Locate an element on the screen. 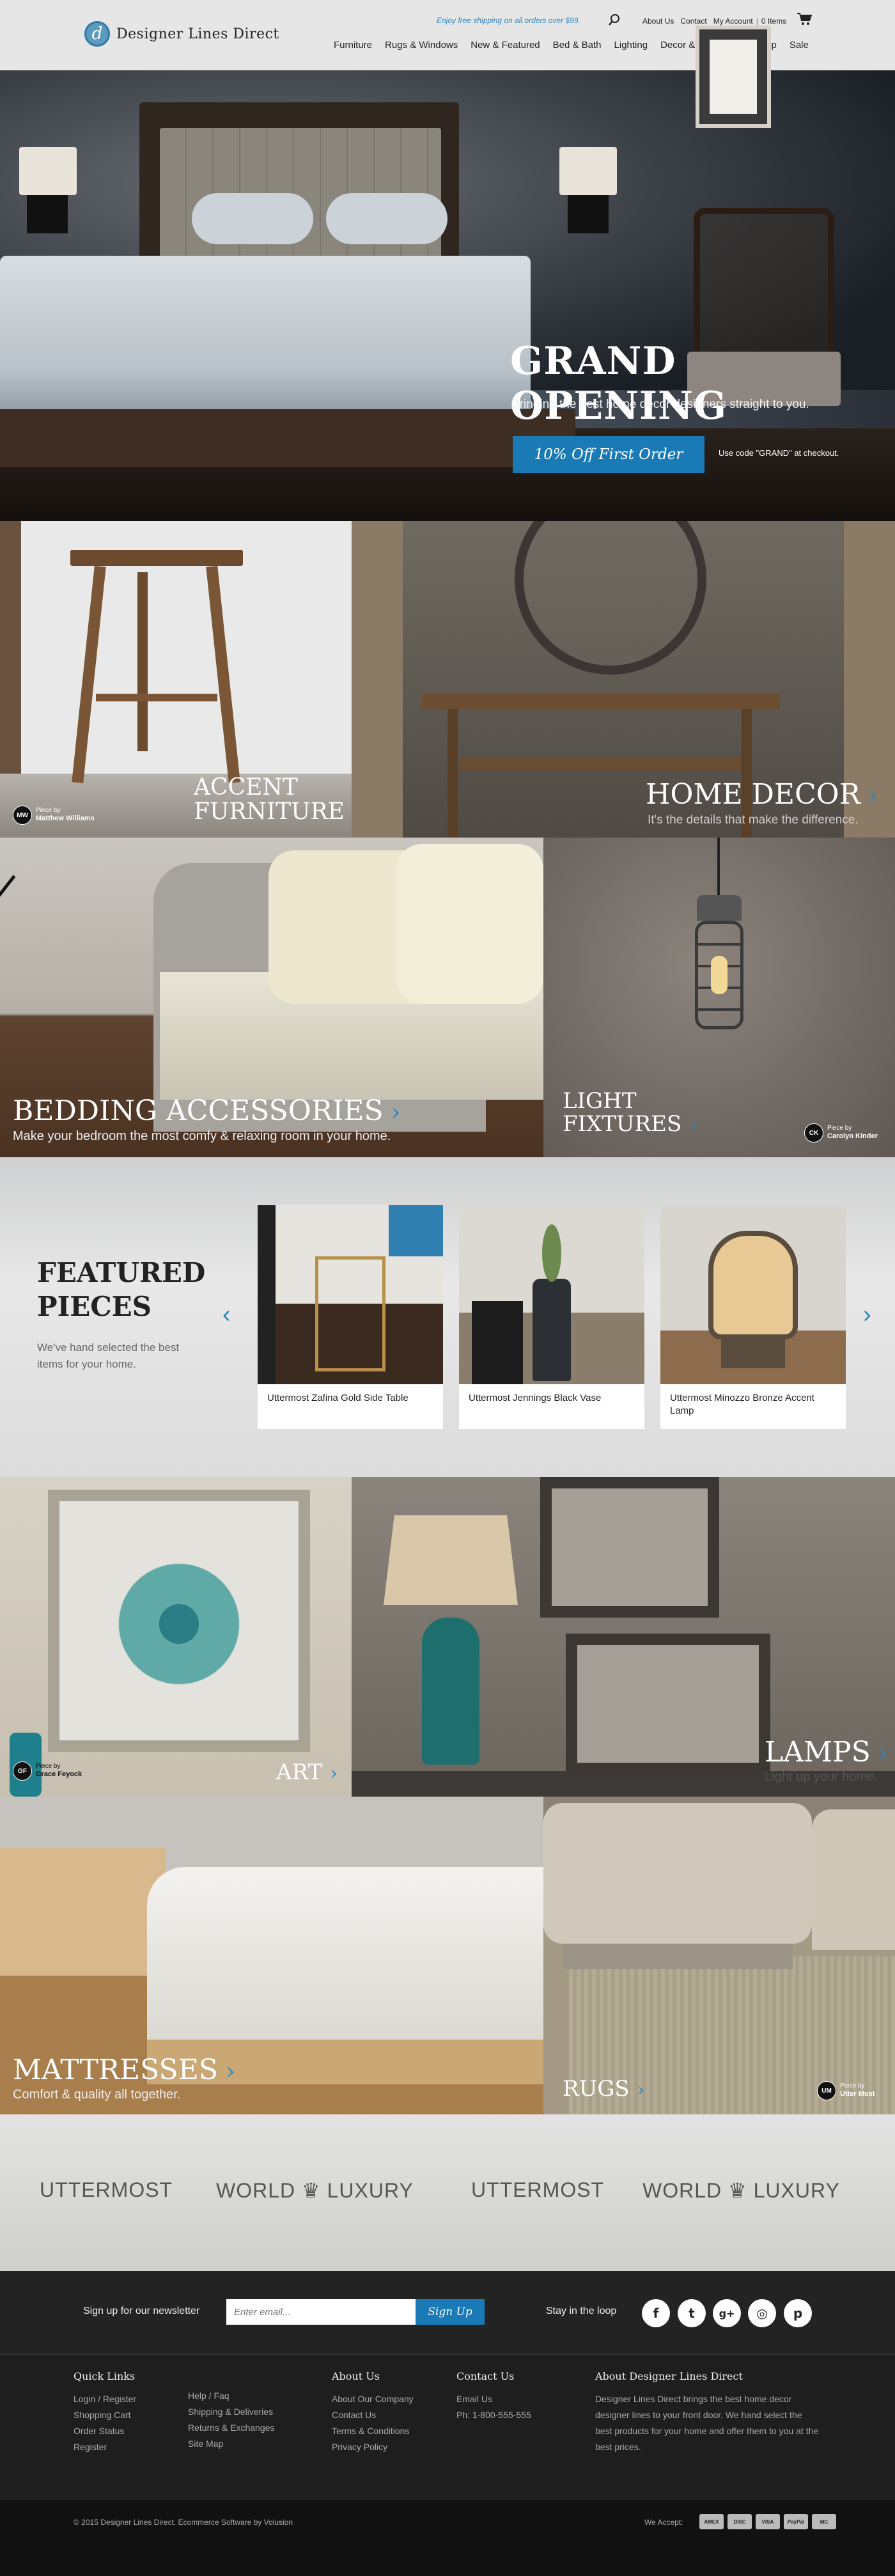  newsletter-label: Sign up for our newsletter is located at coordinates (141, 2311).